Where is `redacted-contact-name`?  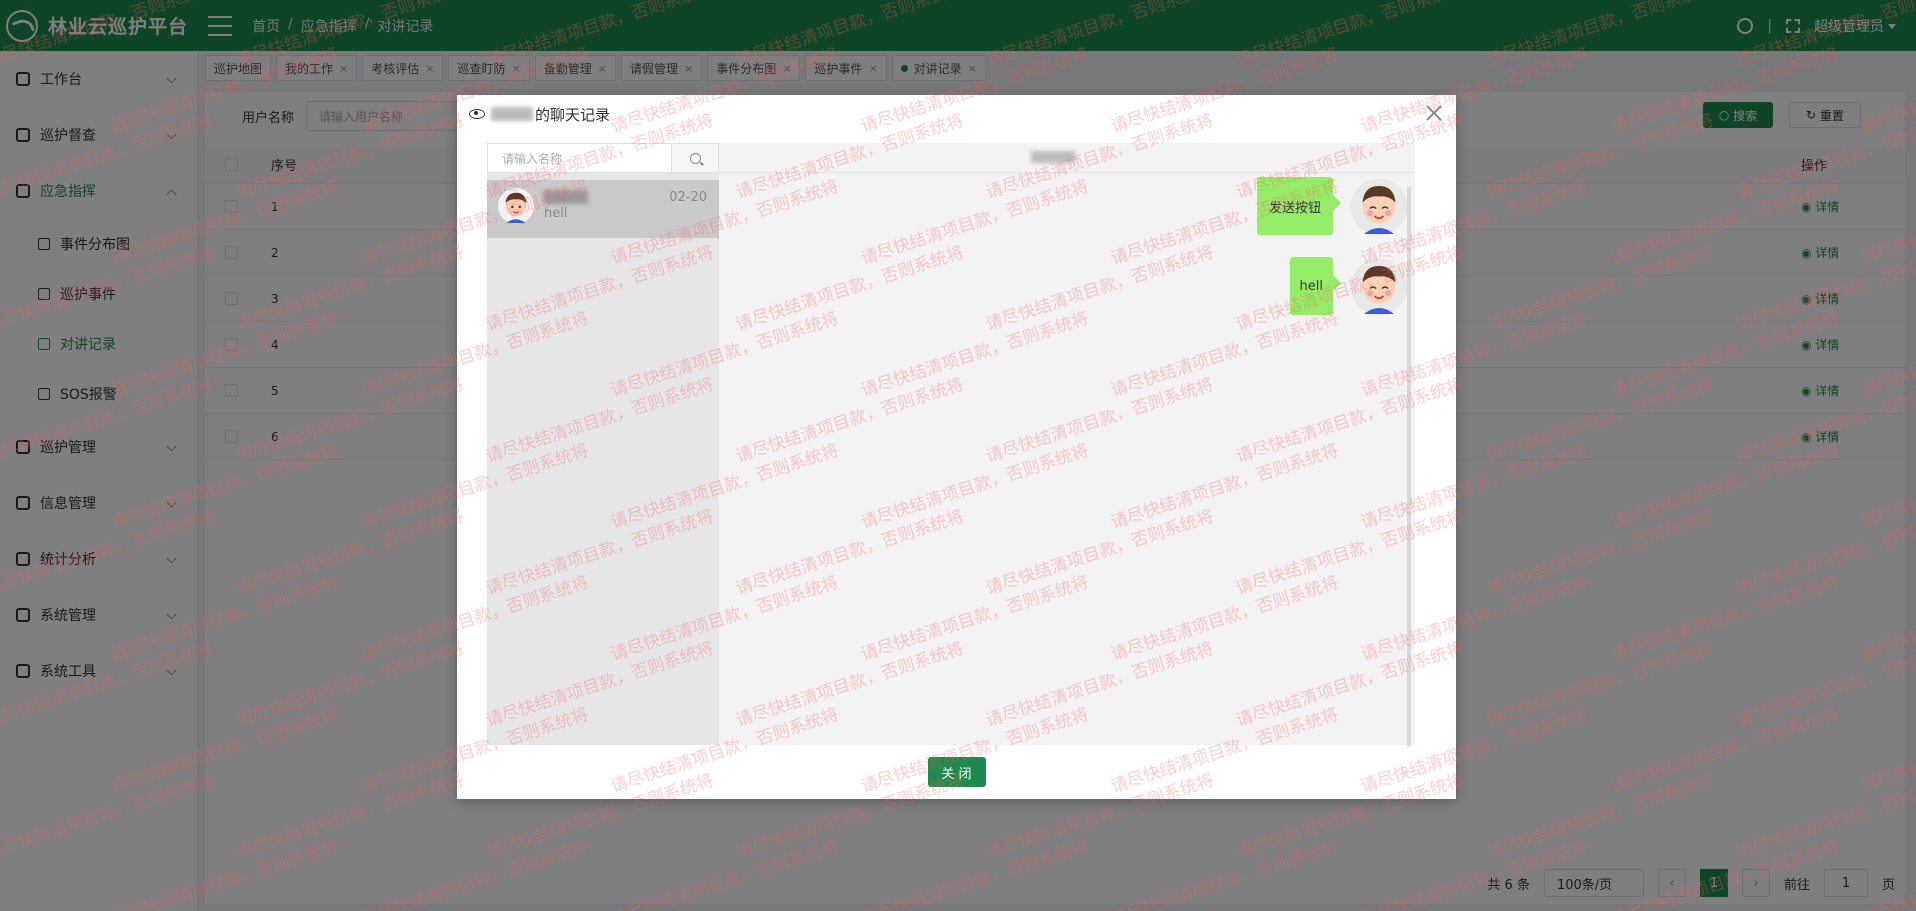
redacted-contact-name is located at coordinates (566, 197).